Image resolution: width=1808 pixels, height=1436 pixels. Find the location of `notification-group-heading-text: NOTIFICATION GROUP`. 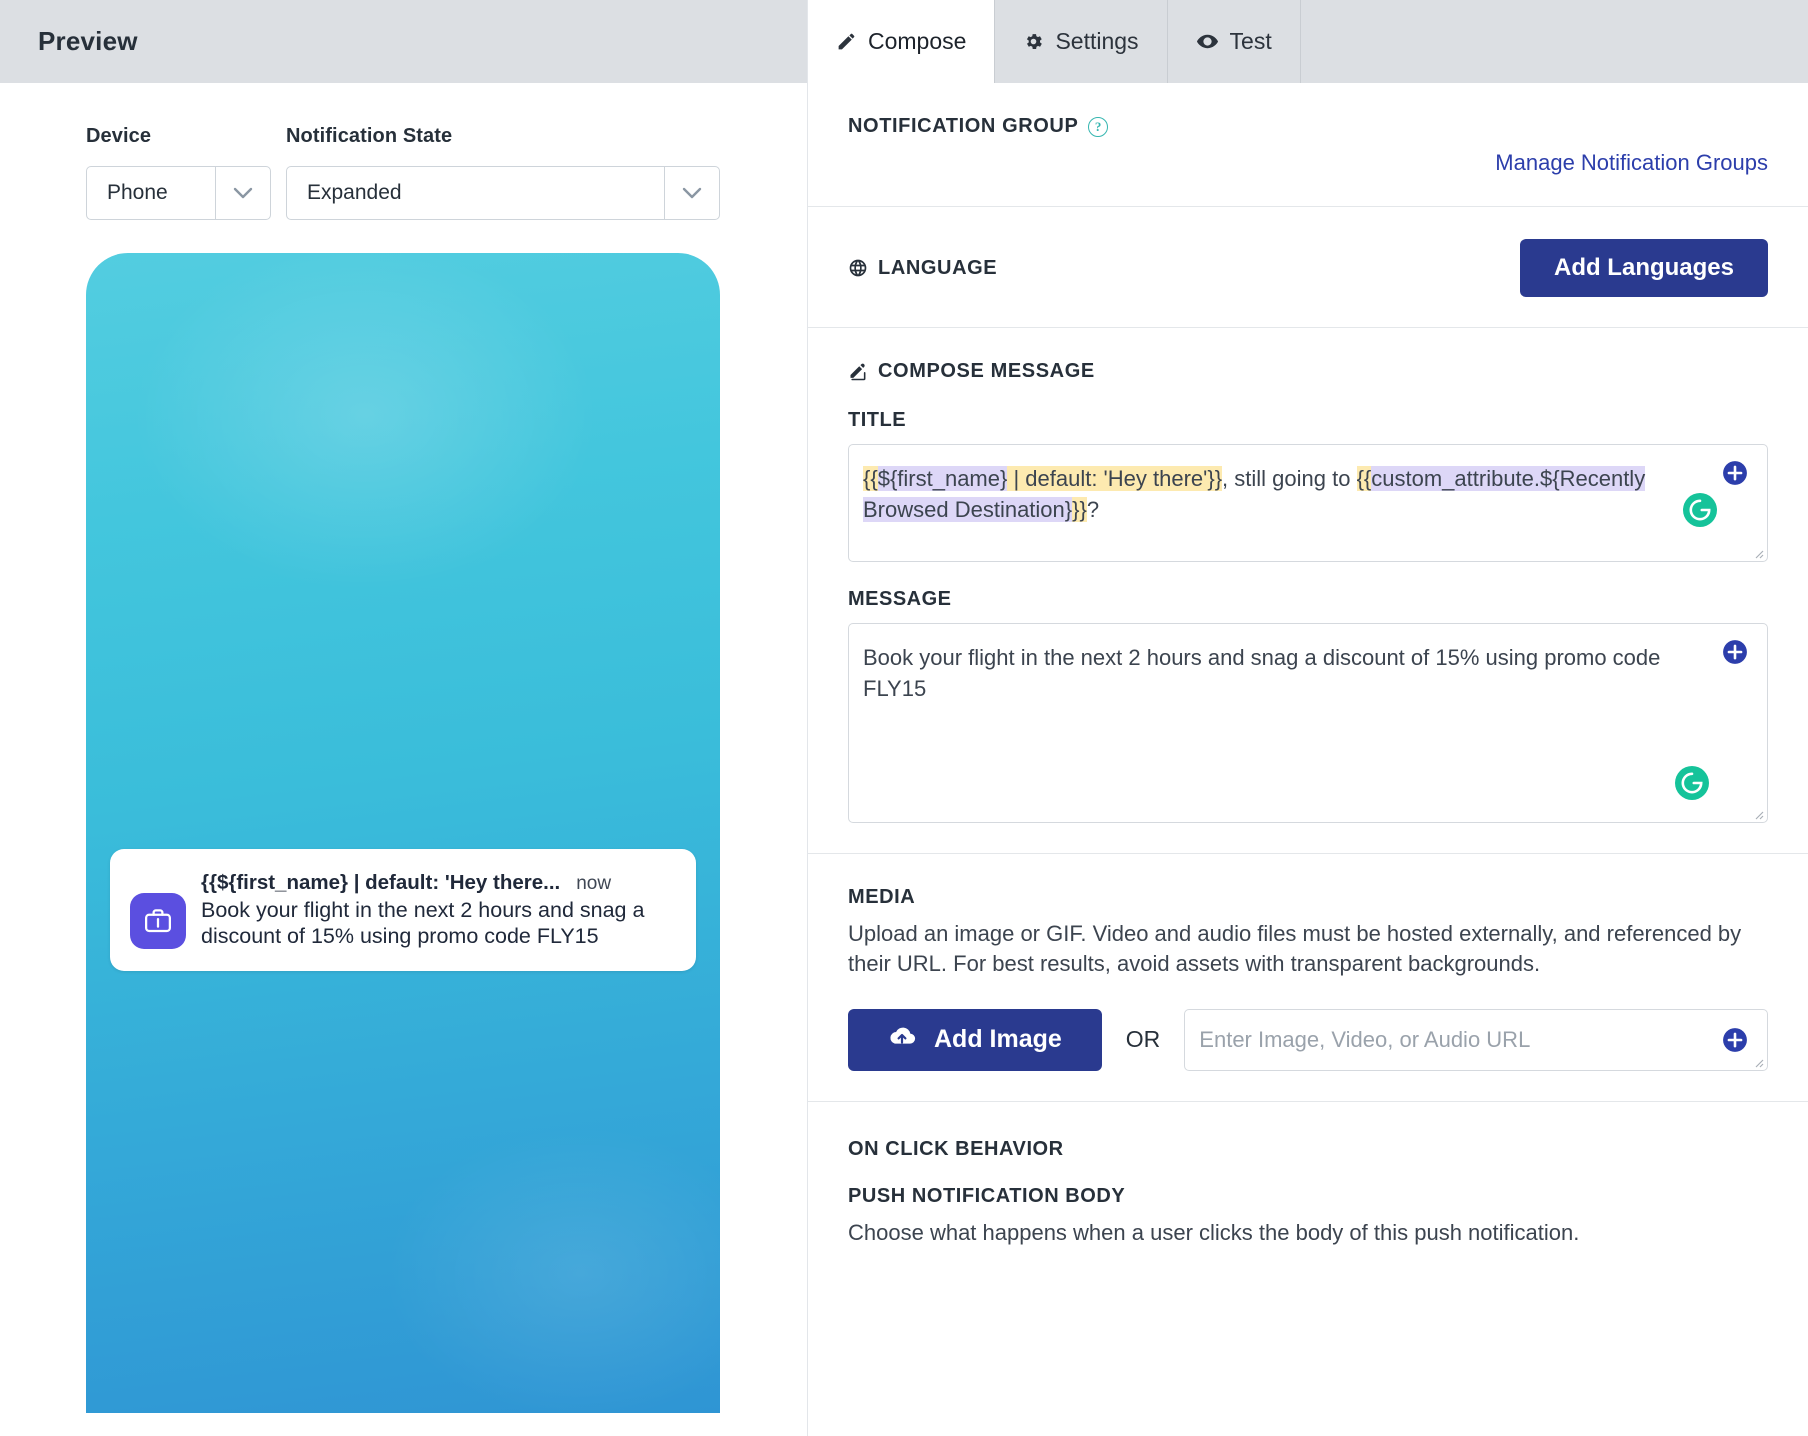

notification-group-heading-text: NOTIFICATION GROUP is located at coordinates (963, 126).